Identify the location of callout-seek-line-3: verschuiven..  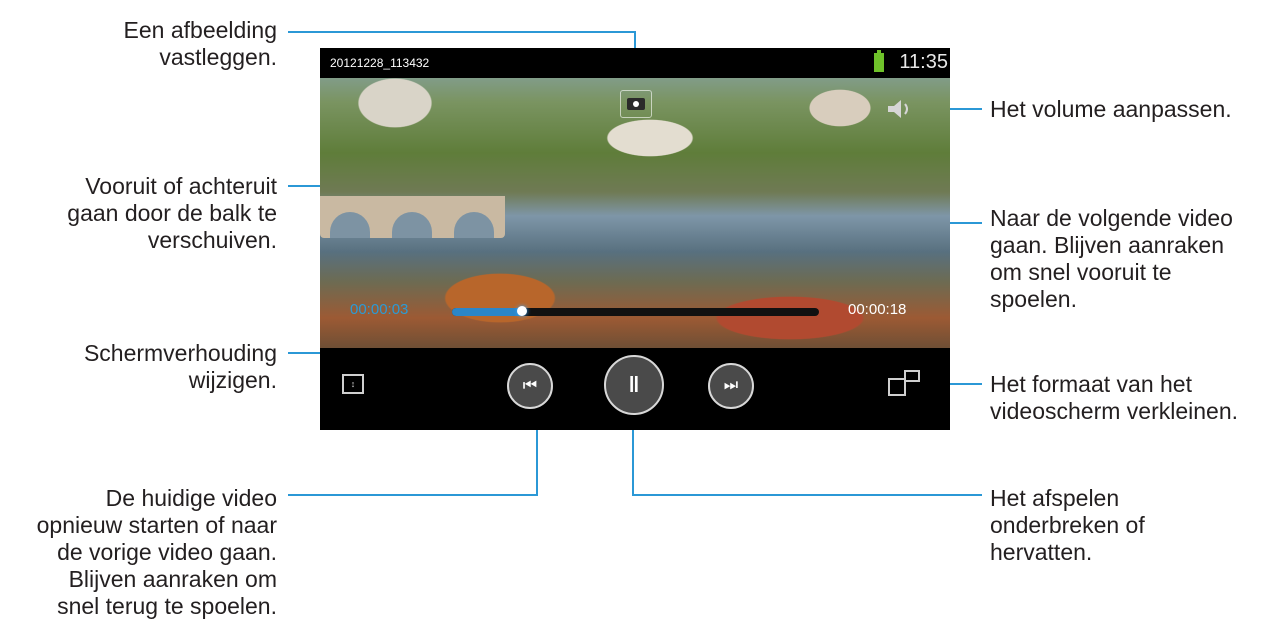
(212, 240).